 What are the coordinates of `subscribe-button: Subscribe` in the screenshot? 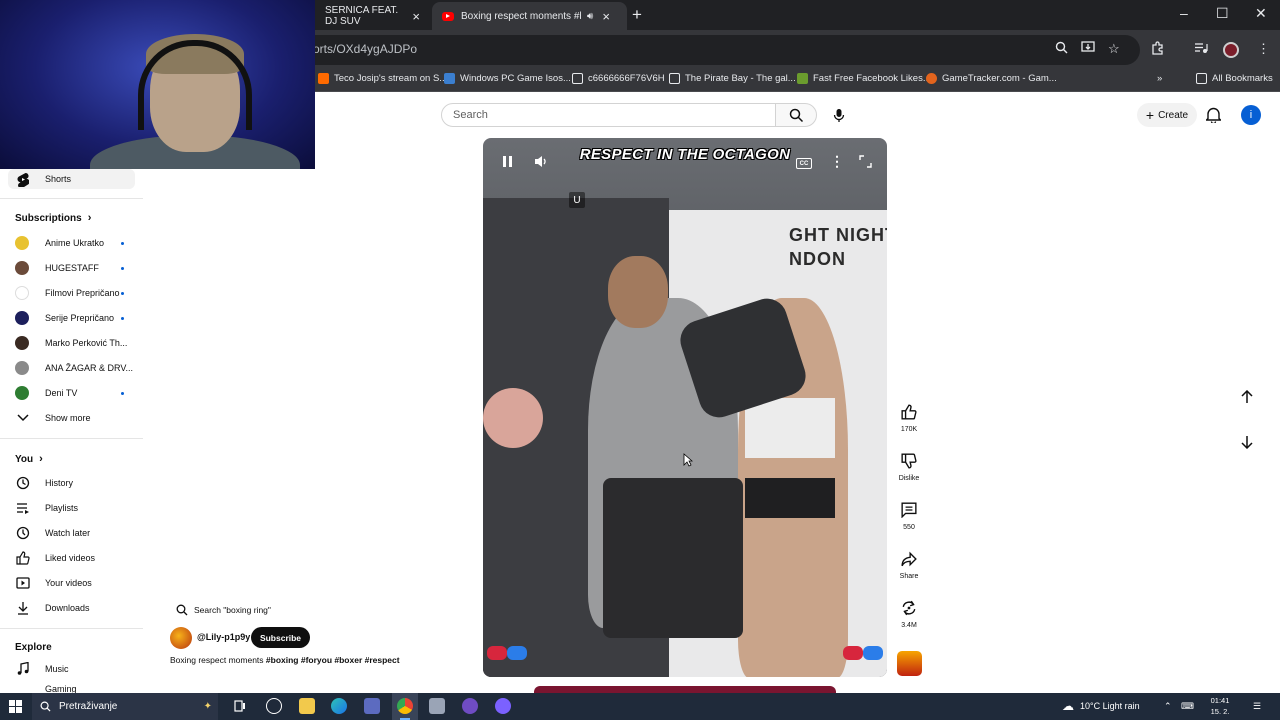 It's located at (280, 637).